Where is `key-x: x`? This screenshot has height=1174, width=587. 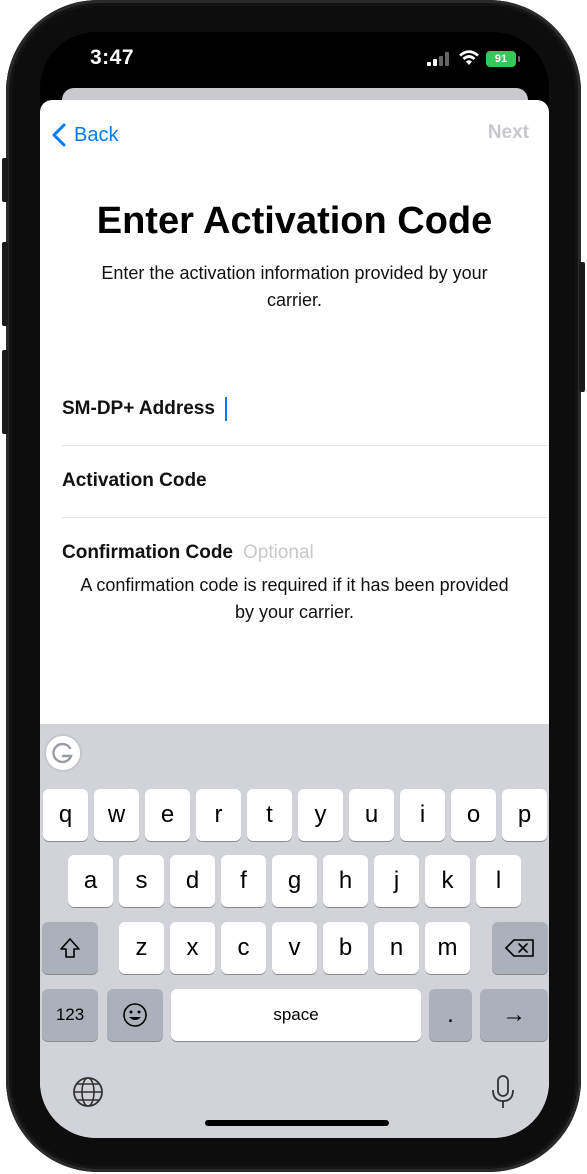
key-x: x is located at coordinates (192, 948).